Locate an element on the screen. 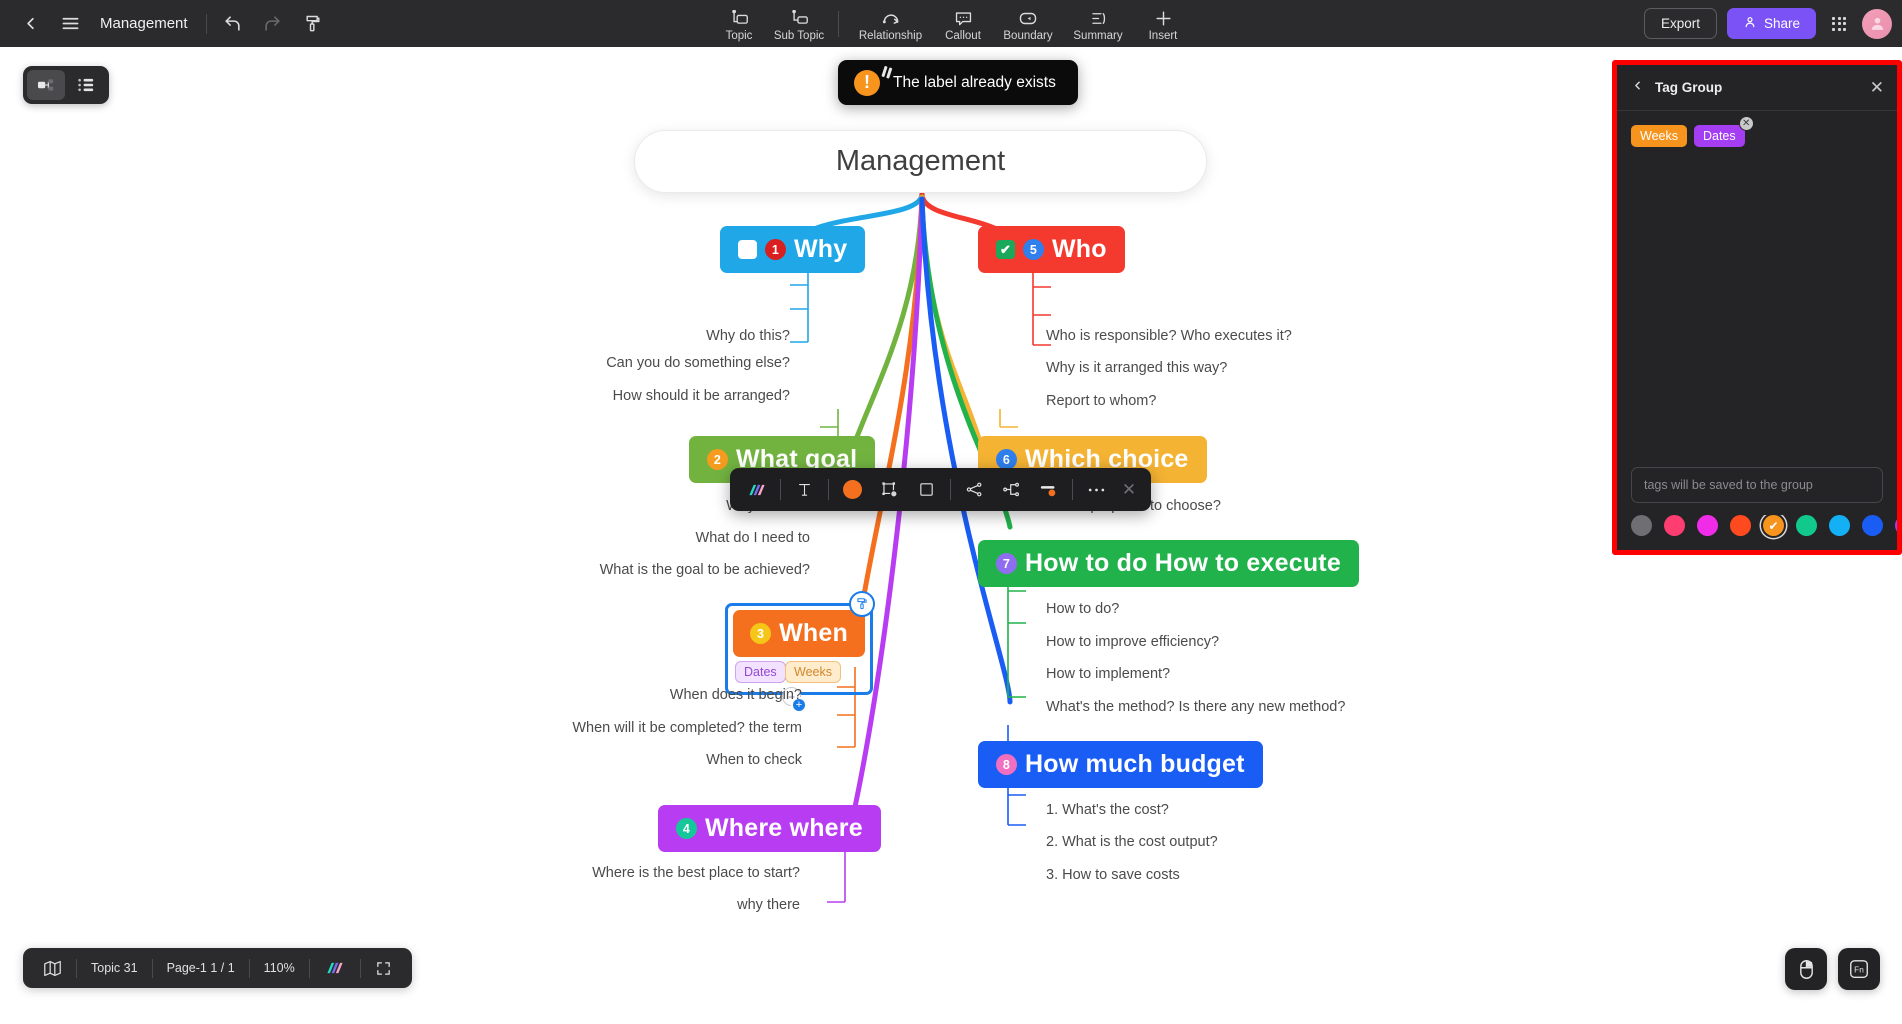 This screenshot has height=1024, width=1902. tool-label: Summary is located at coordinates (1098, 35).